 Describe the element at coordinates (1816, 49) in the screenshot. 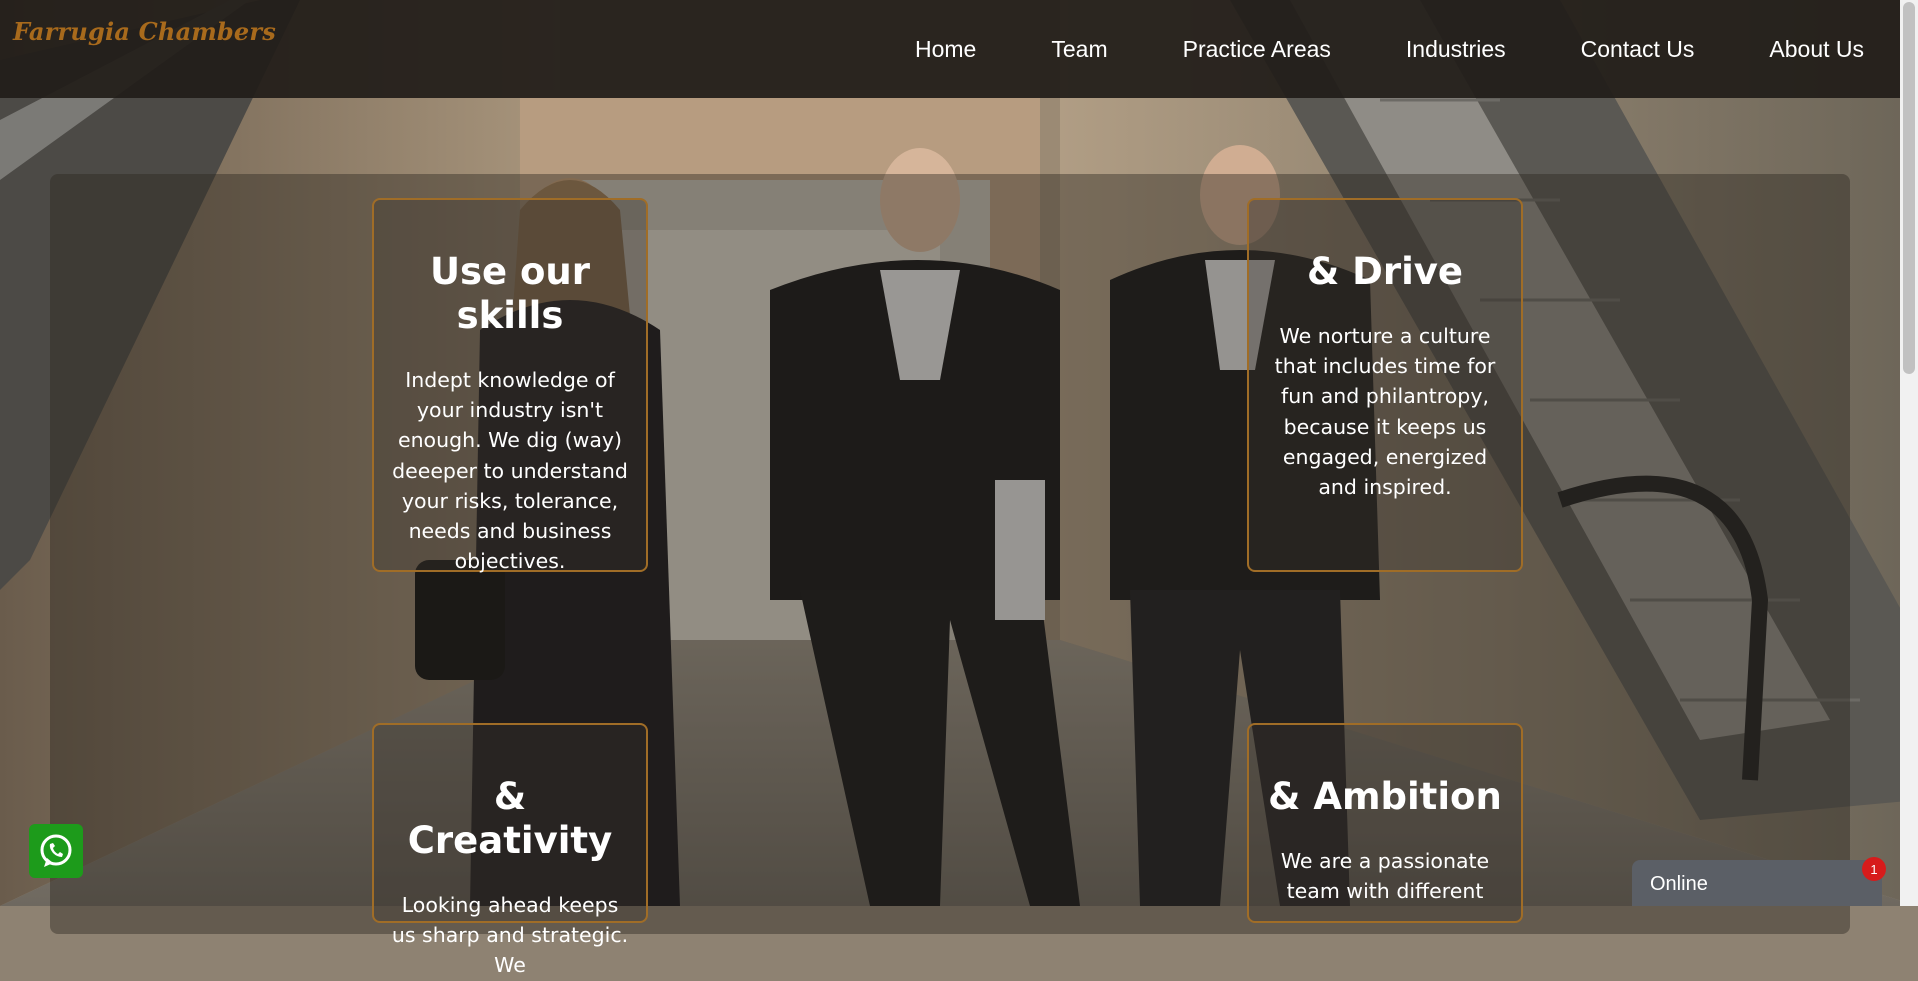

I see `nav-about-us: About Us` at that location.